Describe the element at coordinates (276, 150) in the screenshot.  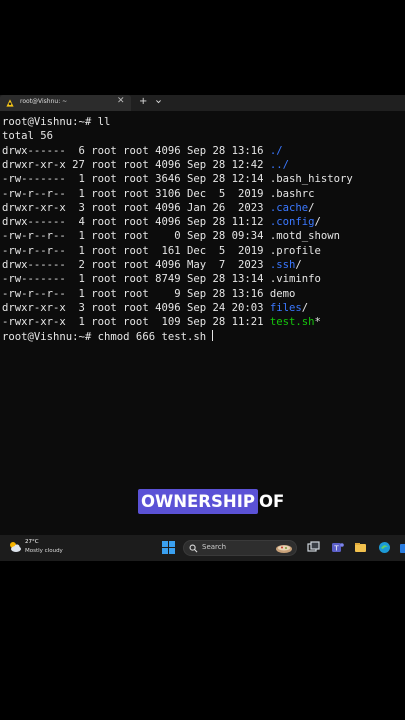
I see `dir-name: ./` at that location.